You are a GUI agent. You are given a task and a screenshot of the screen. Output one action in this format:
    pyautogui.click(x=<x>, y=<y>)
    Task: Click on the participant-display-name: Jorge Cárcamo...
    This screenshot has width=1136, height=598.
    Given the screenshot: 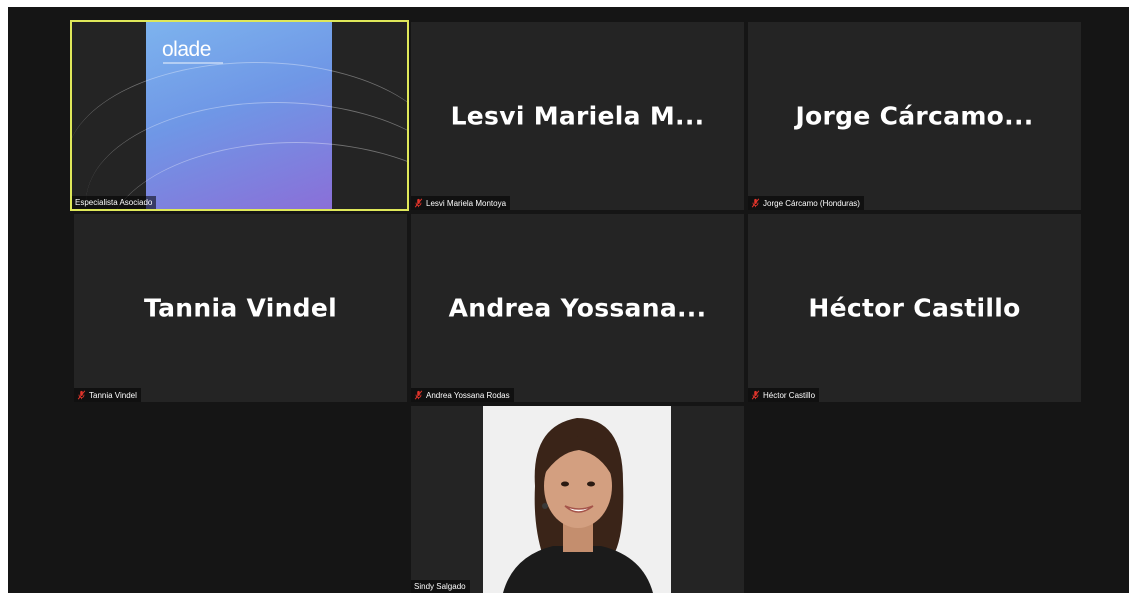 What is the action you would take?
    pyautogui.click(x=914, y=116)
    